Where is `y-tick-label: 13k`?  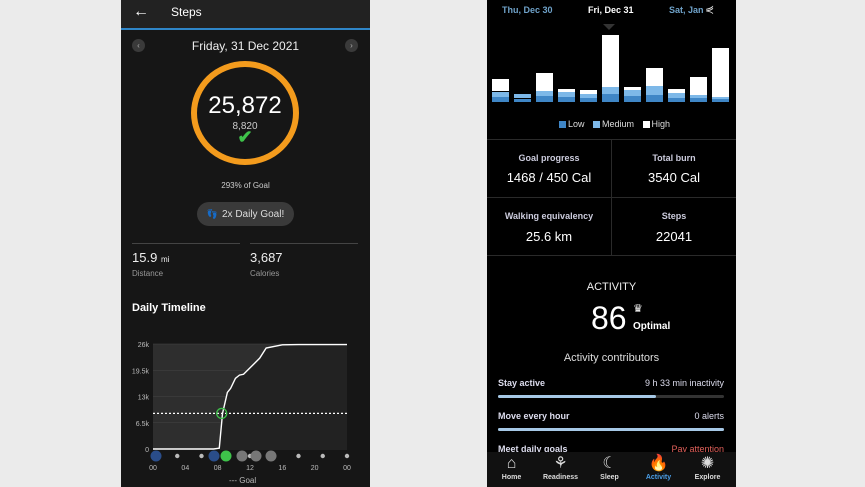
y-tick-label: 13k is located at coordinates (144, 398).